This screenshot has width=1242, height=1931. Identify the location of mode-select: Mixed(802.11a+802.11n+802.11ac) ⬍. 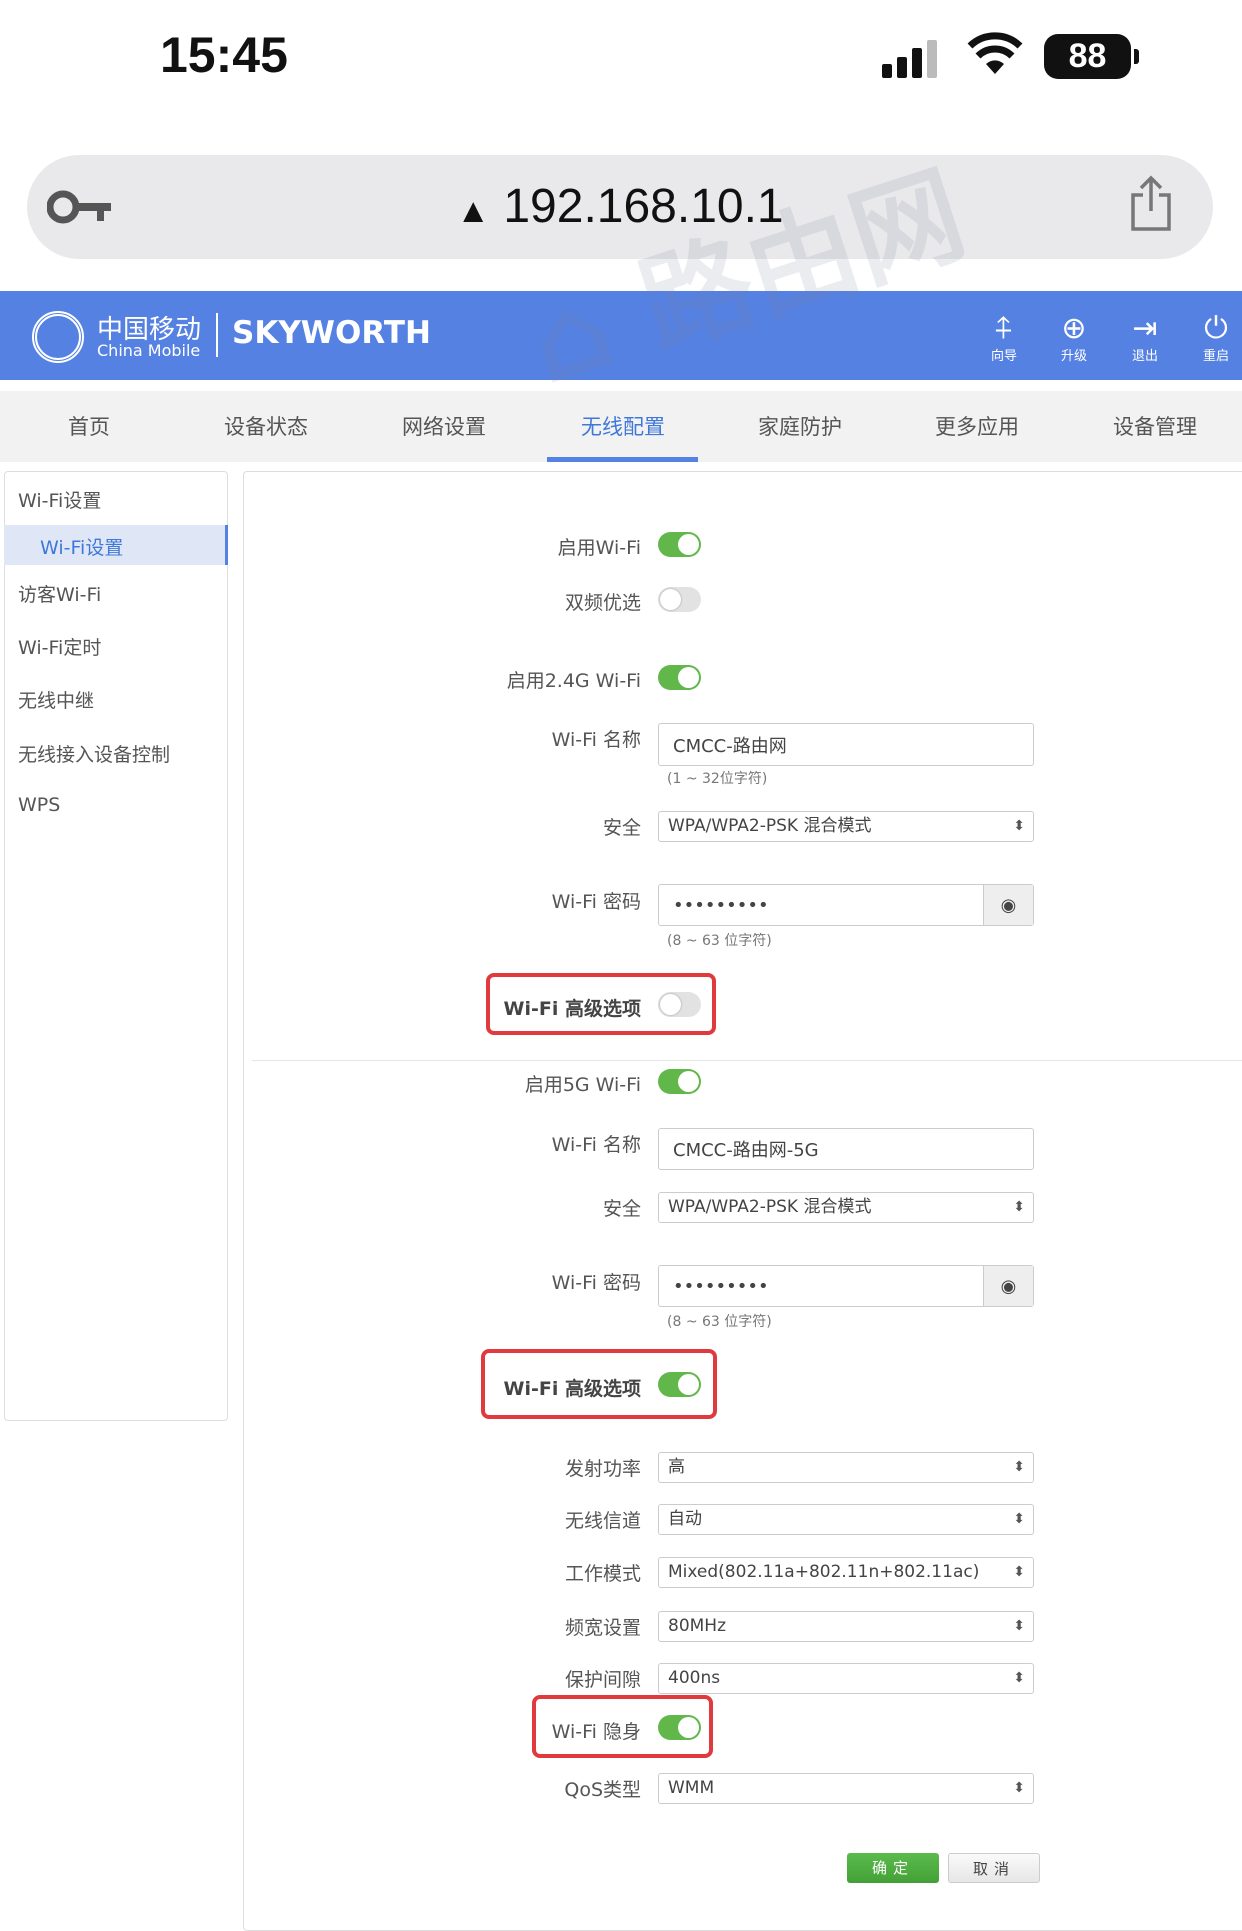
(846, 1572).